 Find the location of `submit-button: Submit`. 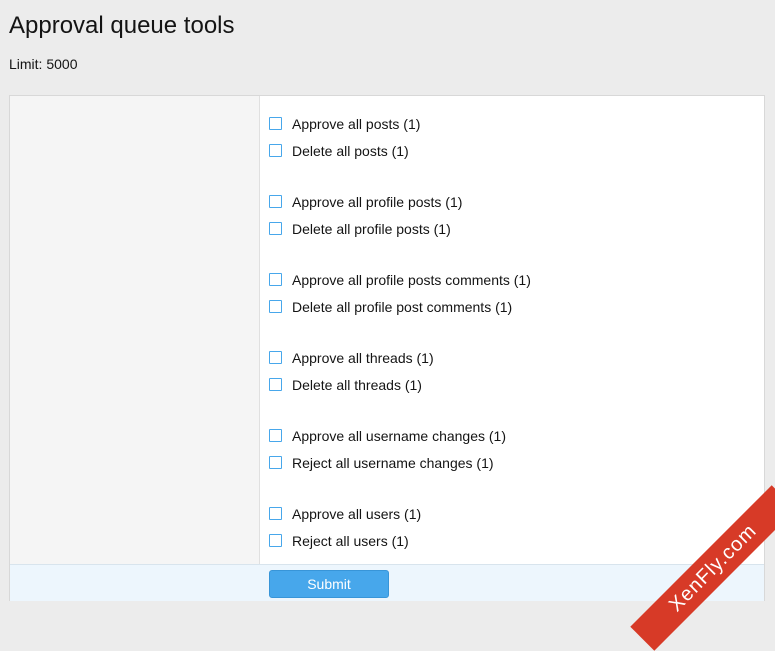

submit-button: Submit is located at coordinates (329, 584).